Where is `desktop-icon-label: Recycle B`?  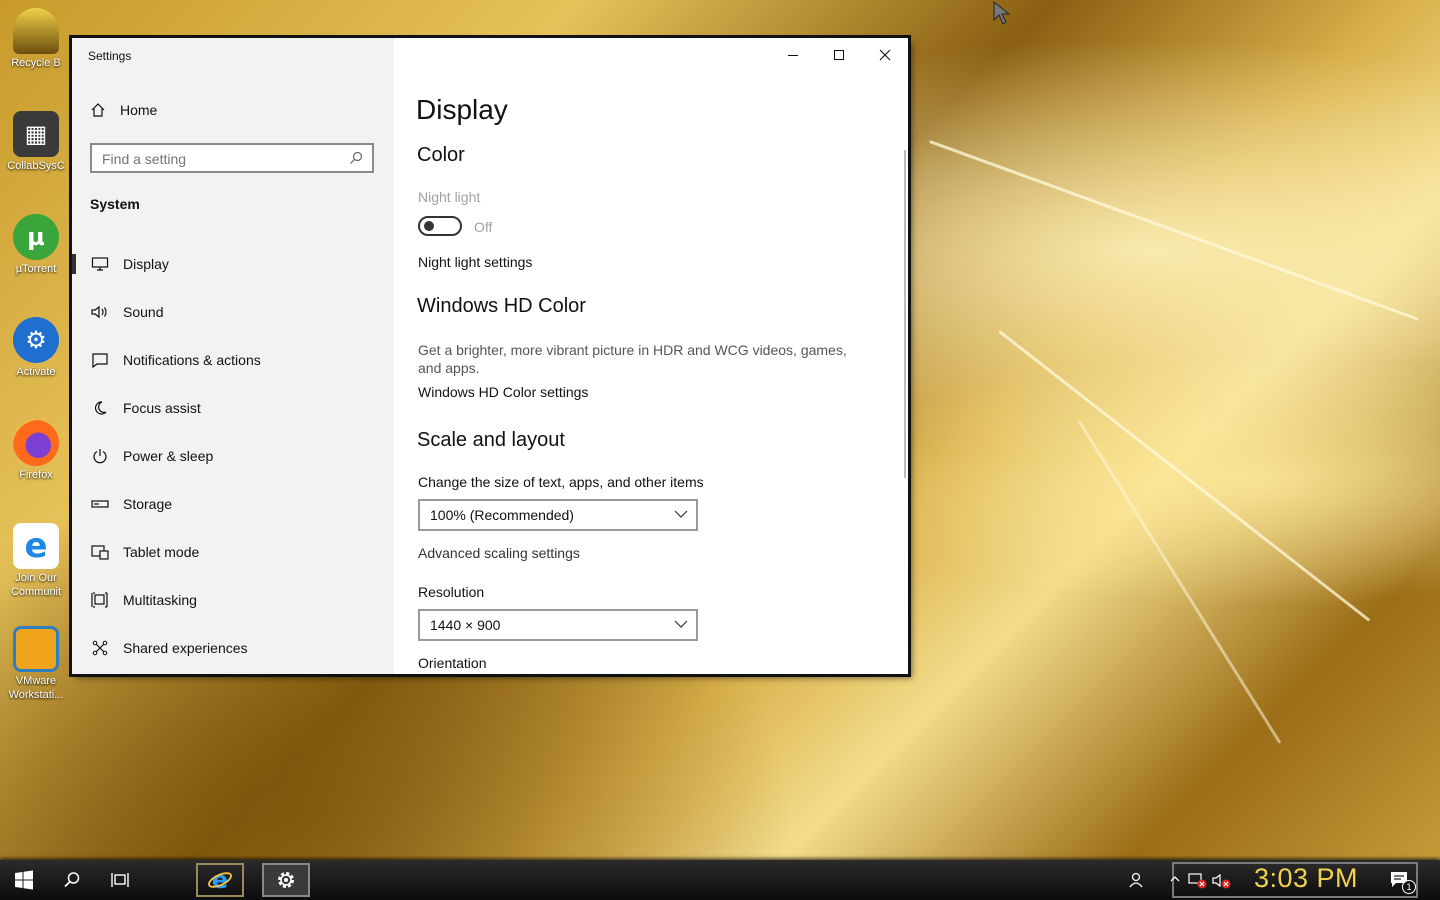
desktop-icon-label: Recycle B is located at coordinates (36, 63).